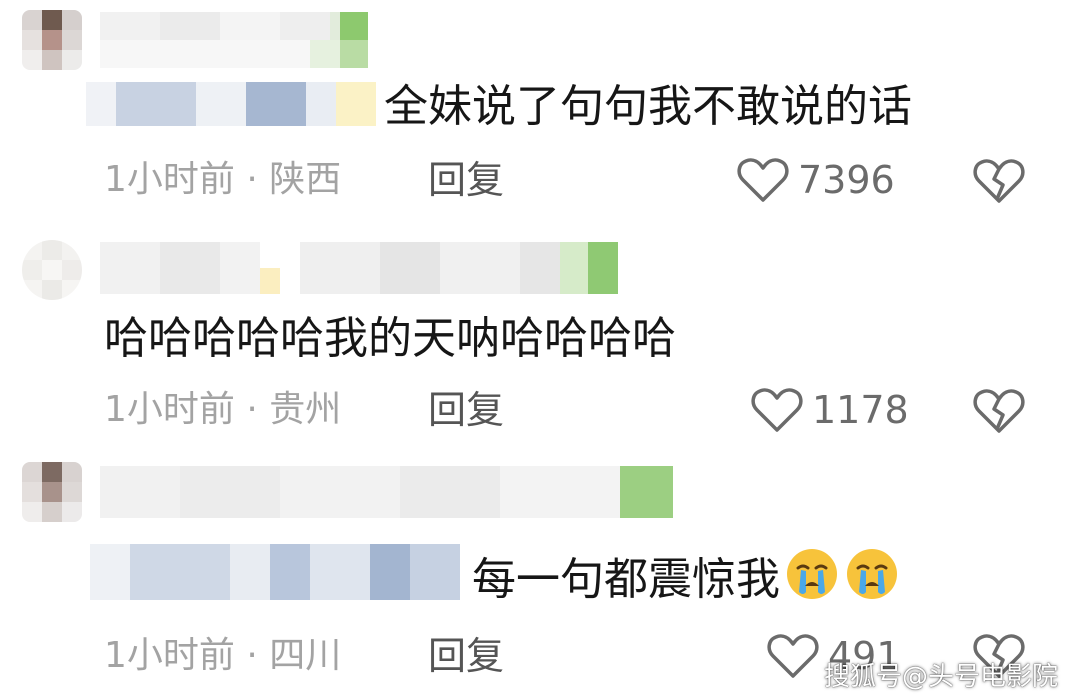  What do you see at coordinates (223, 655) in the screenshot?
I see `comment-time-location: 1小时前 · 四川` at bounding box center [223, 655].